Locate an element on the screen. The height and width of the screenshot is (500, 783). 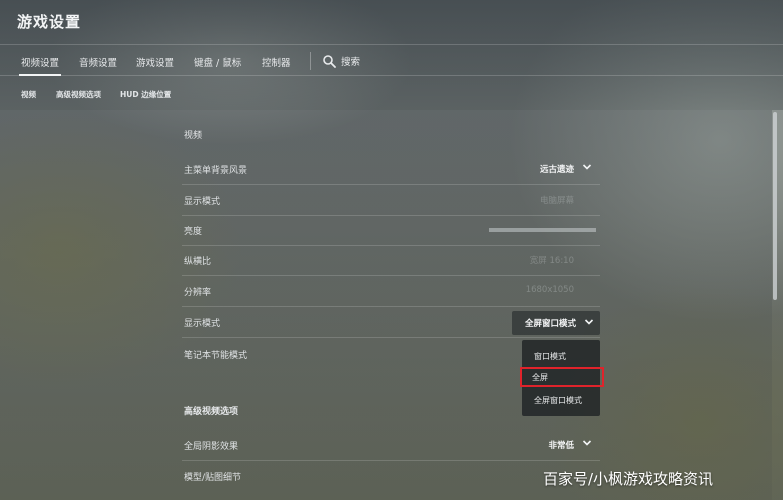
watermark: 百家号/小枫游戏攻略资讯 is located at coordinates (628, 479).